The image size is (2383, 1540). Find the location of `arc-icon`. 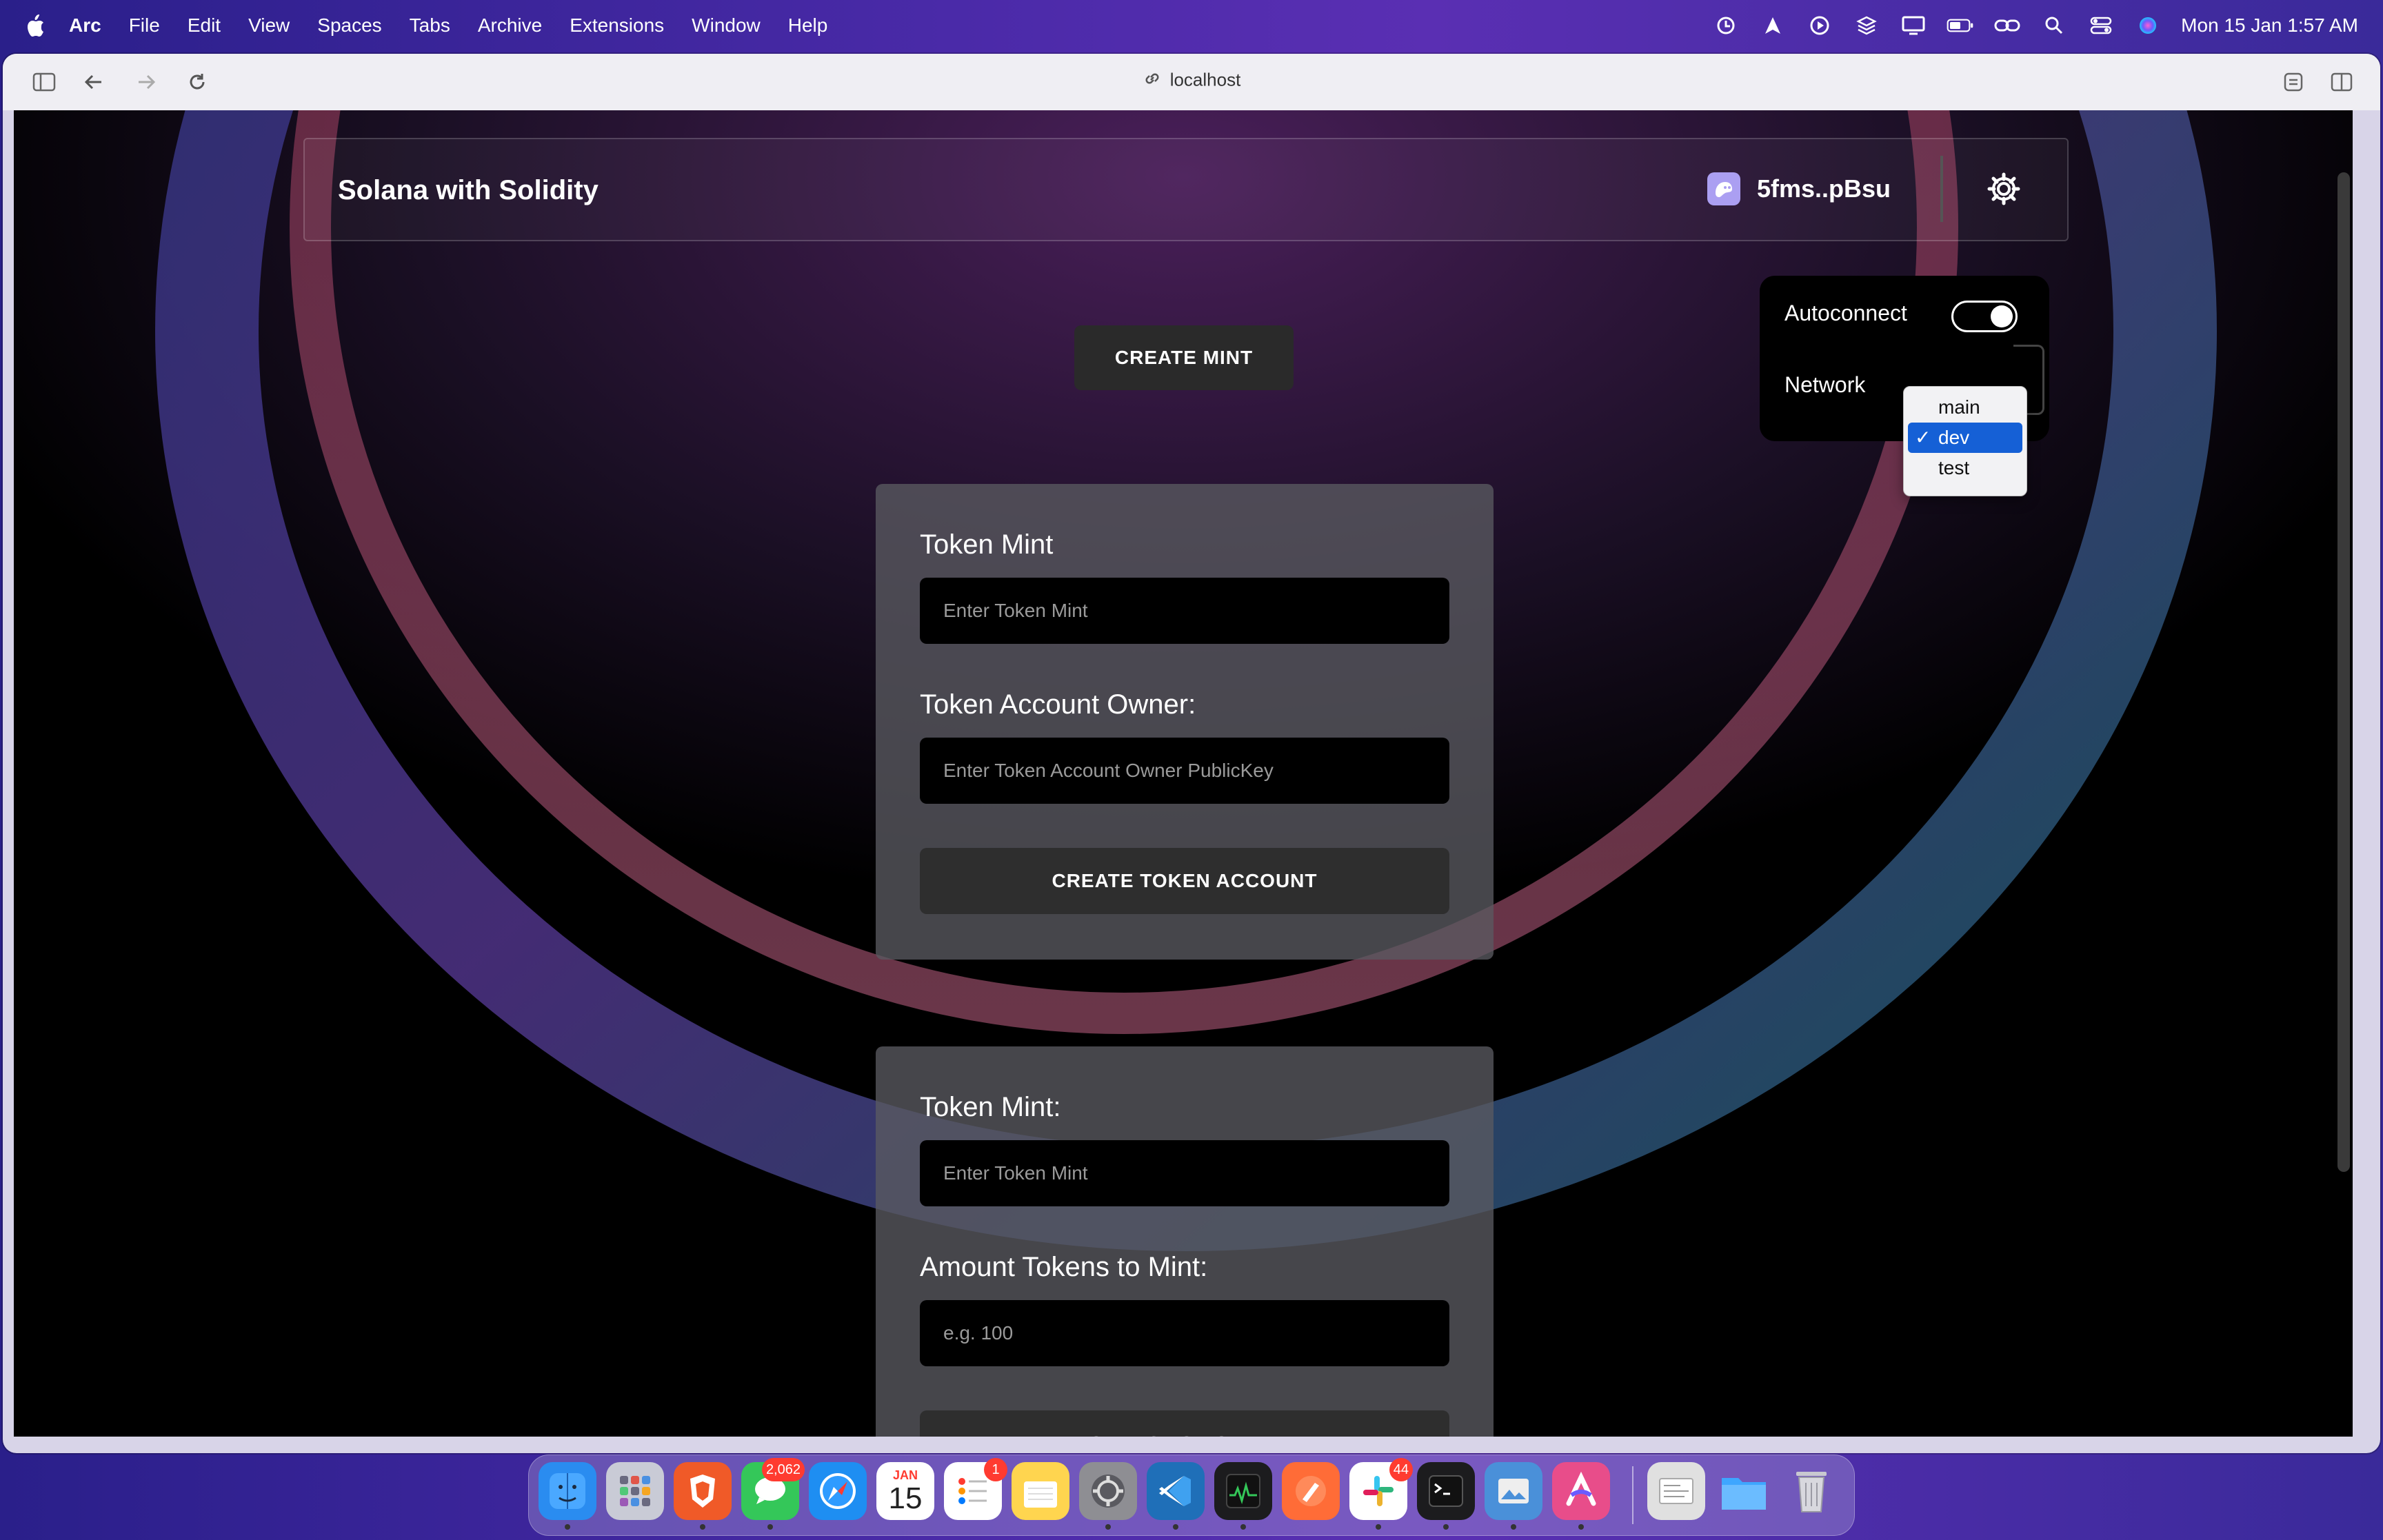

arc-icon is located at coordinates (1726, 26).